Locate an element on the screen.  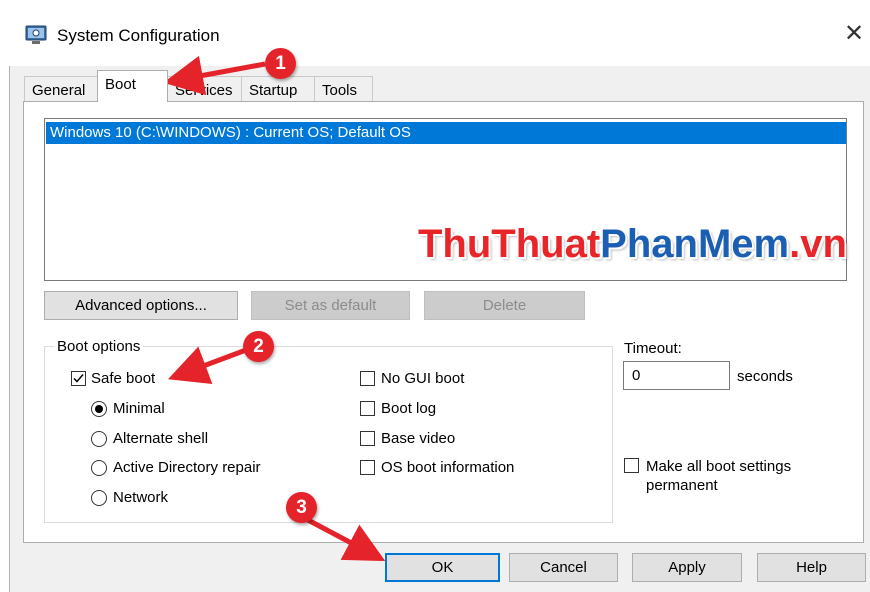
apply-button: Apply is located at coordinates (687, 567).